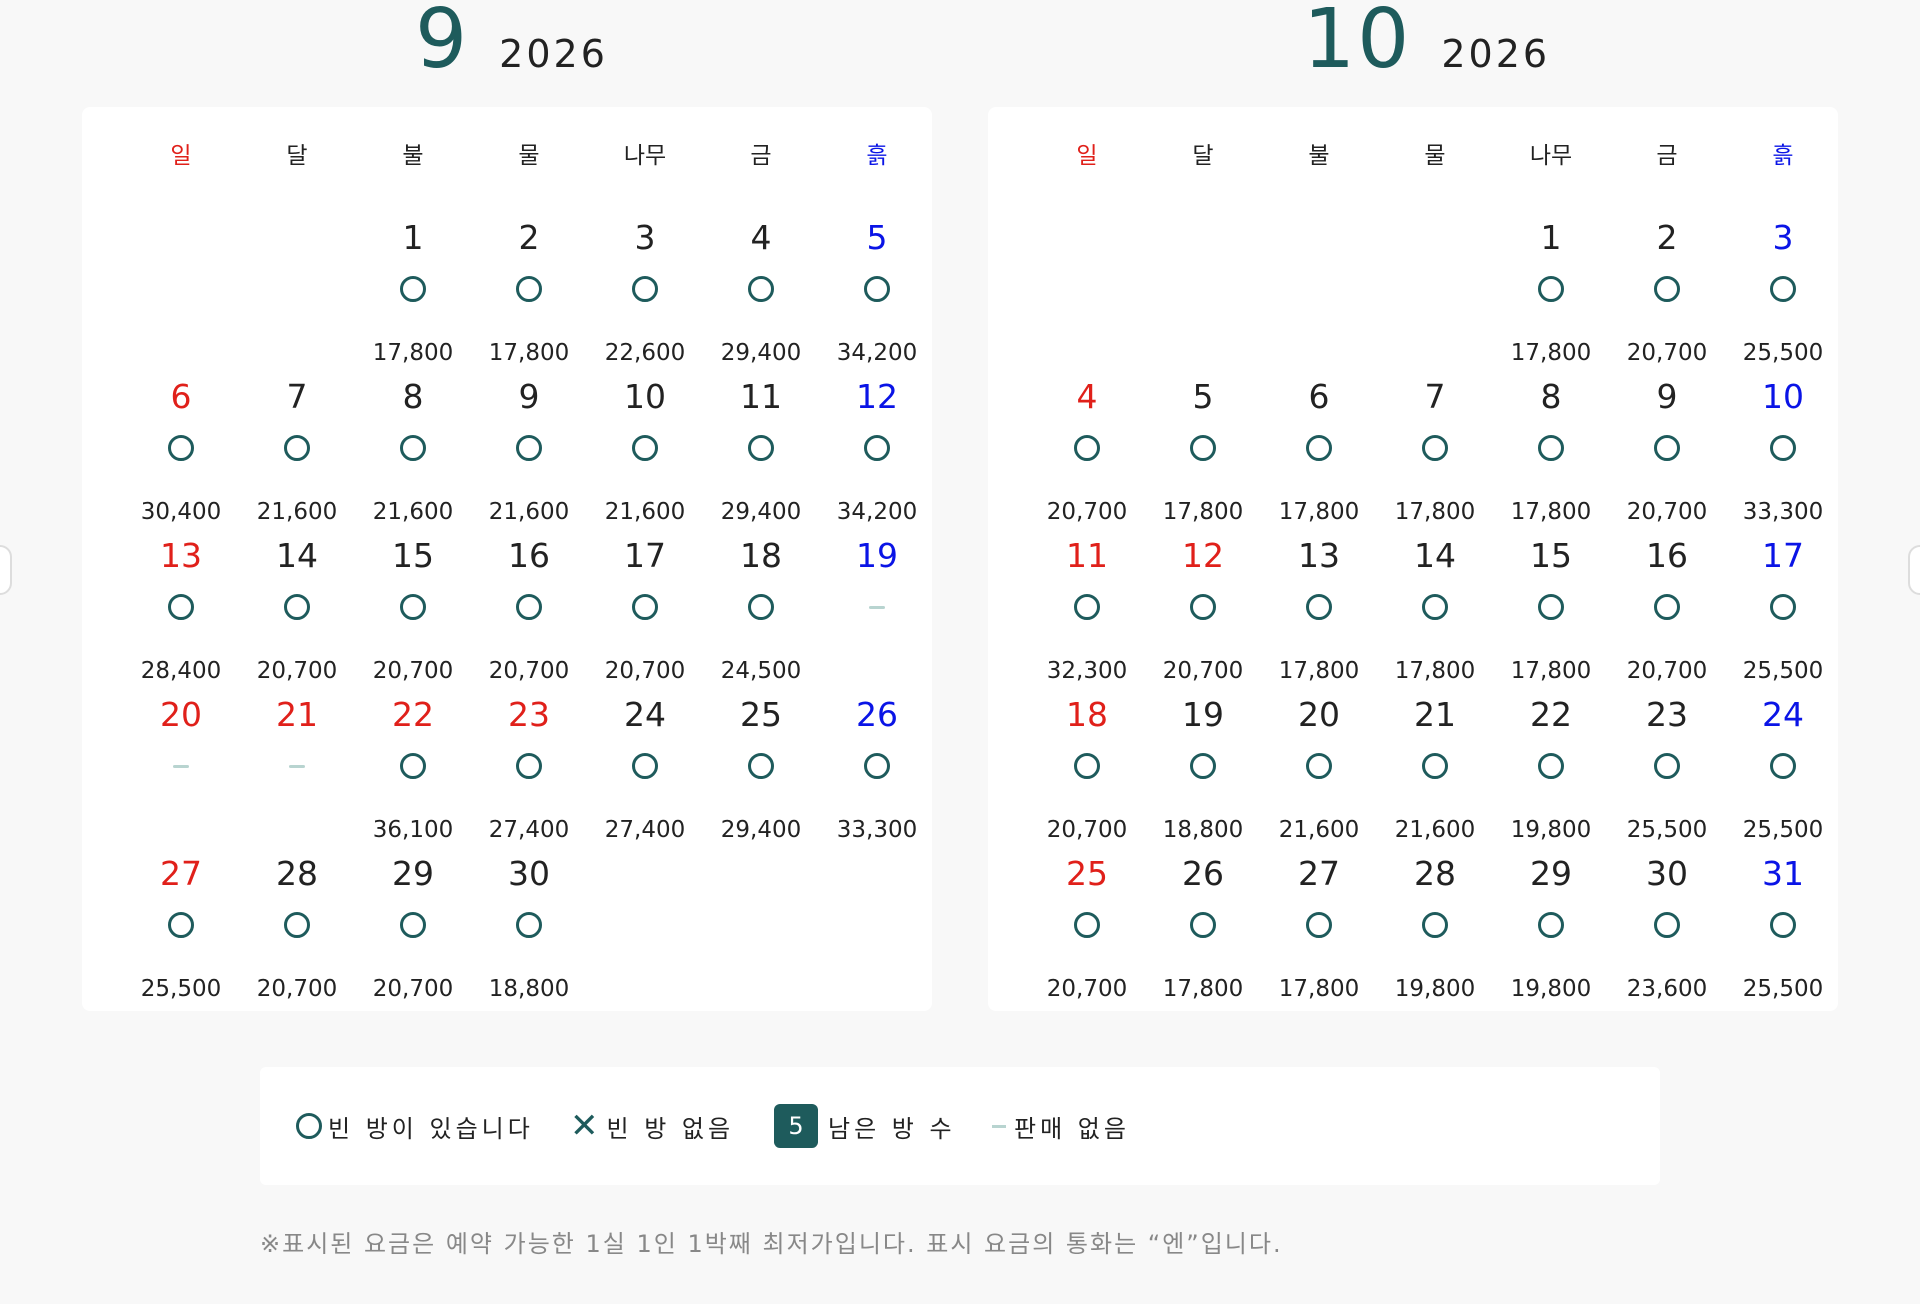 This screenshot has height=1304, width=1920. What do you see at coordinates (1203, 715) in the screenshot?
I see `calendar-day: 19` at bounding box center [1203, 715].